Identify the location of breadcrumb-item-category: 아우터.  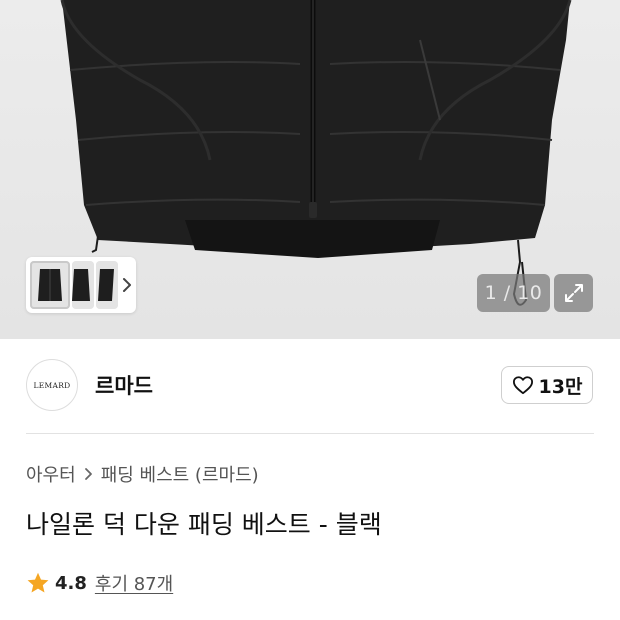
(51, 474).